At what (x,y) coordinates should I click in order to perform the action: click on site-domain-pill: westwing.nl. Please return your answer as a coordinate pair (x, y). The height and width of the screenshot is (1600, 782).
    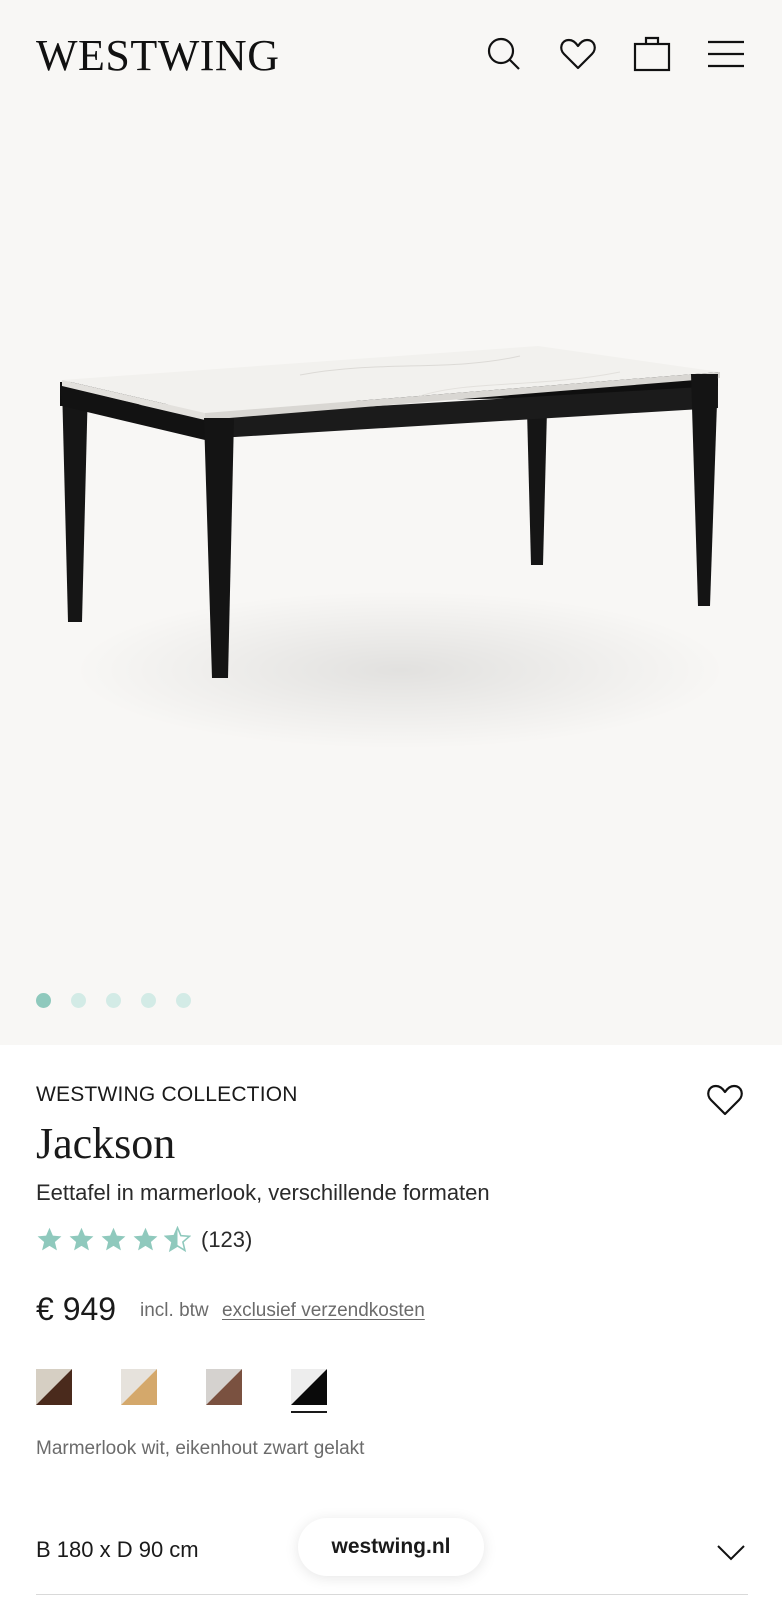
    Looking at the image, I should click on (391, 1547).